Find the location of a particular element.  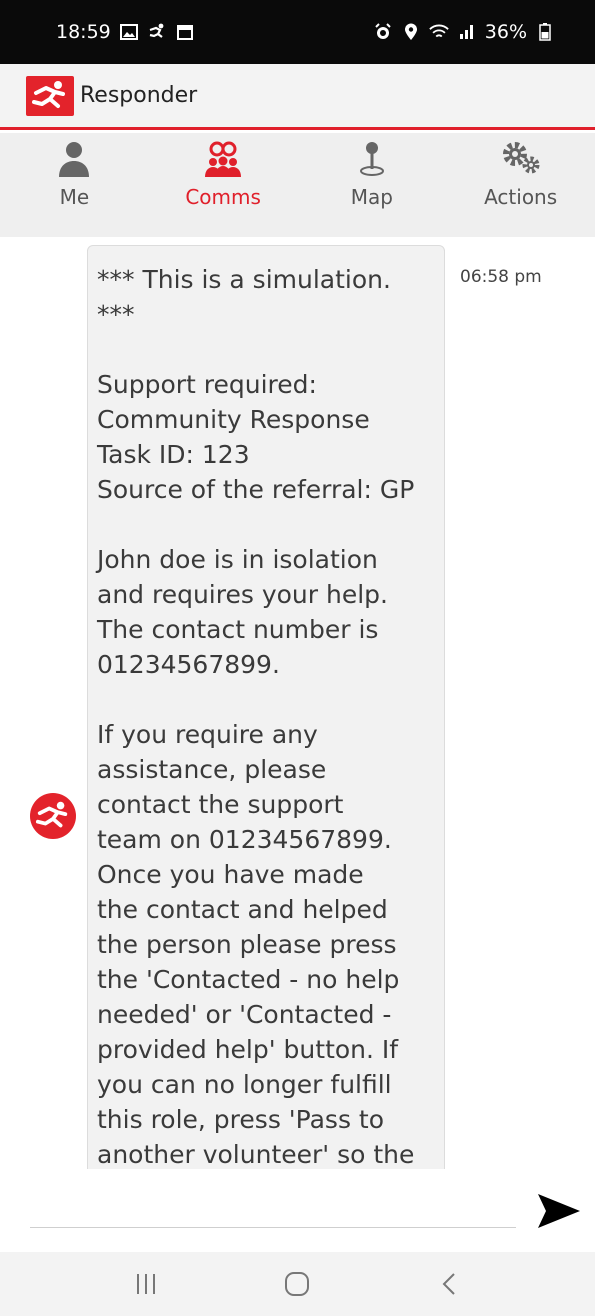

battery-icon is located at coordinates (545, 32).